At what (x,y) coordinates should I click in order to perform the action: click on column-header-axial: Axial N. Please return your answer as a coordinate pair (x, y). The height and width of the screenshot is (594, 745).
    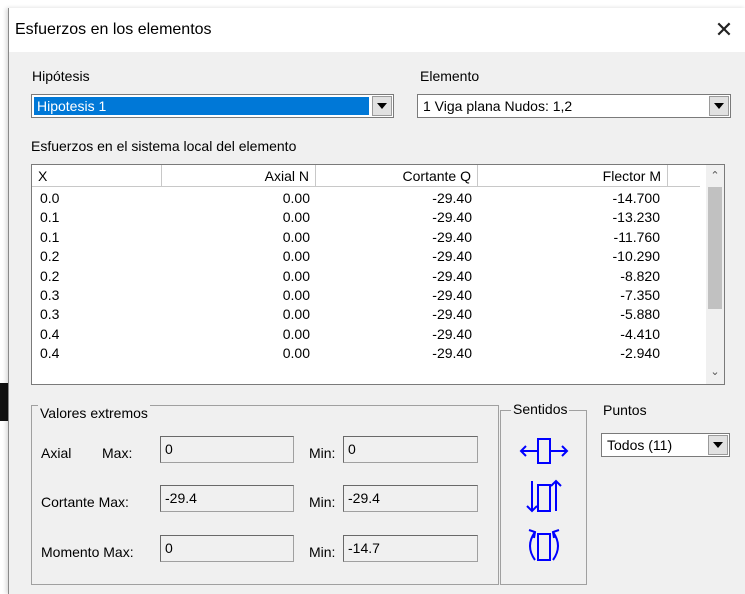
    Looking at the image, I should click on (239, 176).